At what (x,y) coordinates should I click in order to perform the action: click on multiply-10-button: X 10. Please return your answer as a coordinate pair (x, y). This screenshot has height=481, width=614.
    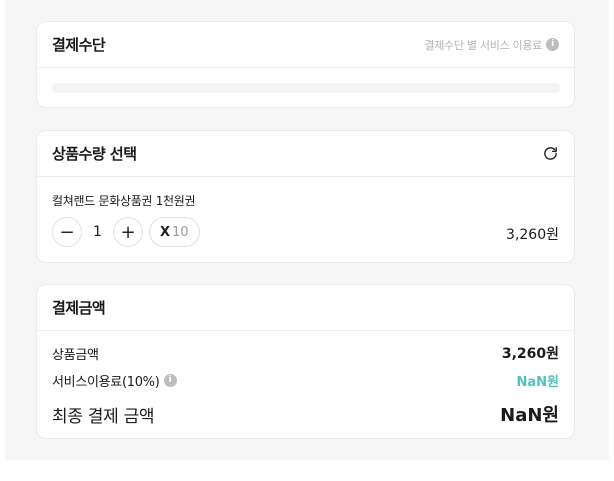
    Looking at the image, I should click on (174, 232).